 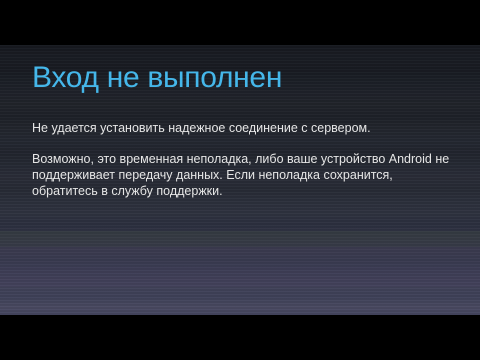 What do you see at coordinates (157, 77) in the screenshot?
I see `error-title: Вход не выполнен` at bounding box center [157, 77].